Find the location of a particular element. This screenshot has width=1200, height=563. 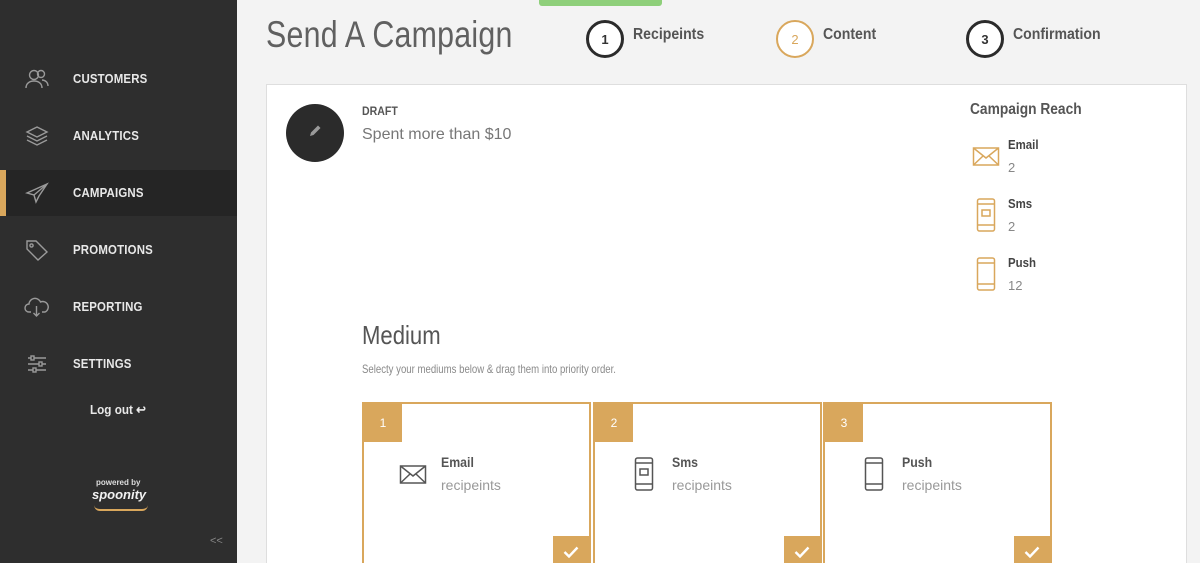

sidebar-item-label: SETTINGS is located at coordinates (102, 363).